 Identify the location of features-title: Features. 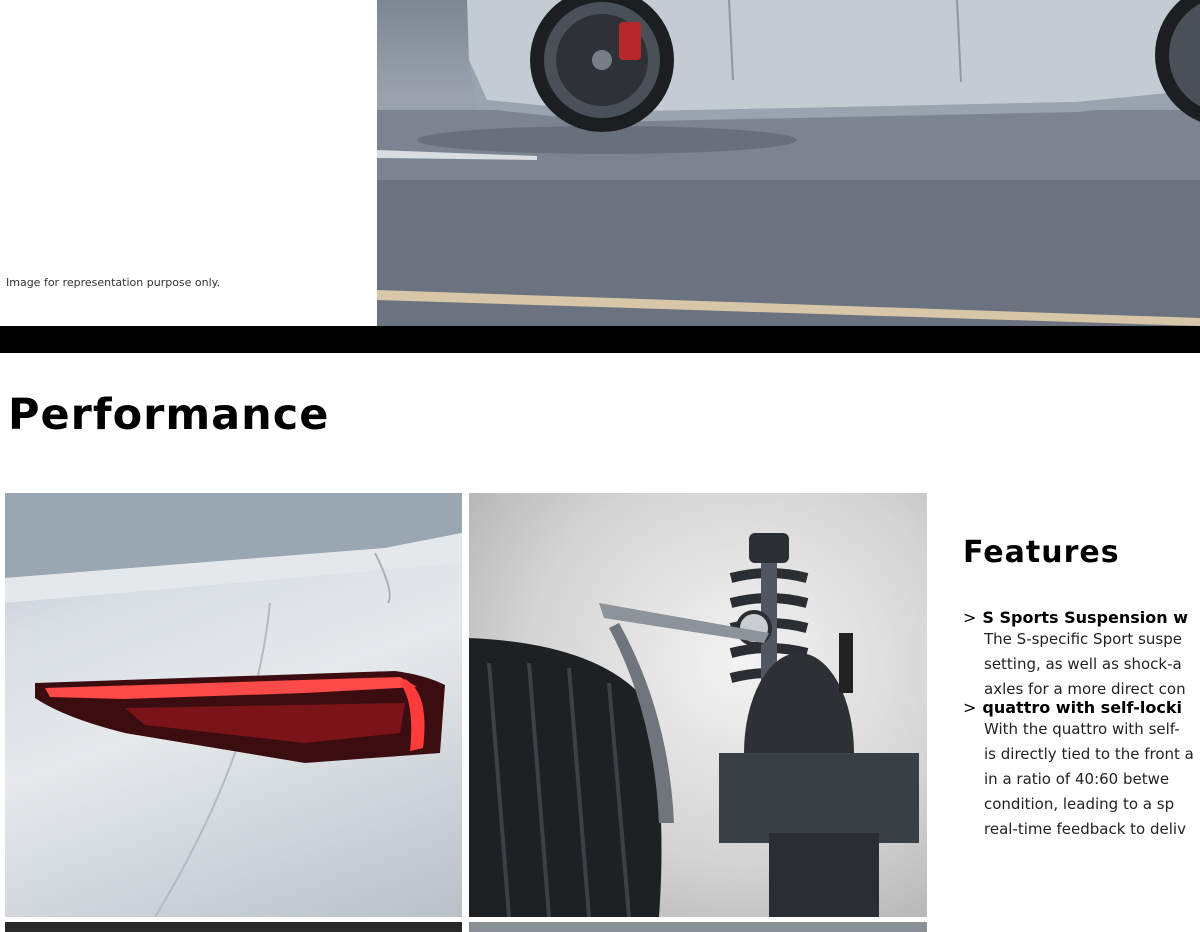
(1041, 552).